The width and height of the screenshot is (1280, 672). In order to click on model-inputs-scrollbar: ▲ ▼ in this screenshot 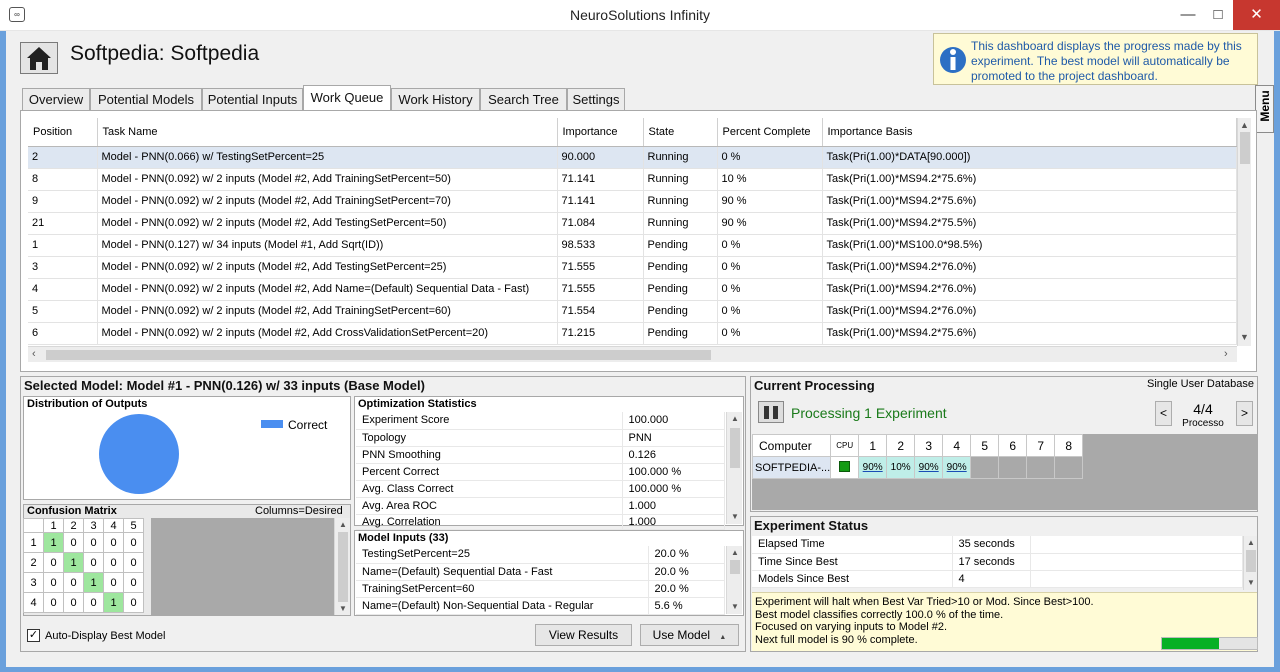, I will do `click(734, 580)`.